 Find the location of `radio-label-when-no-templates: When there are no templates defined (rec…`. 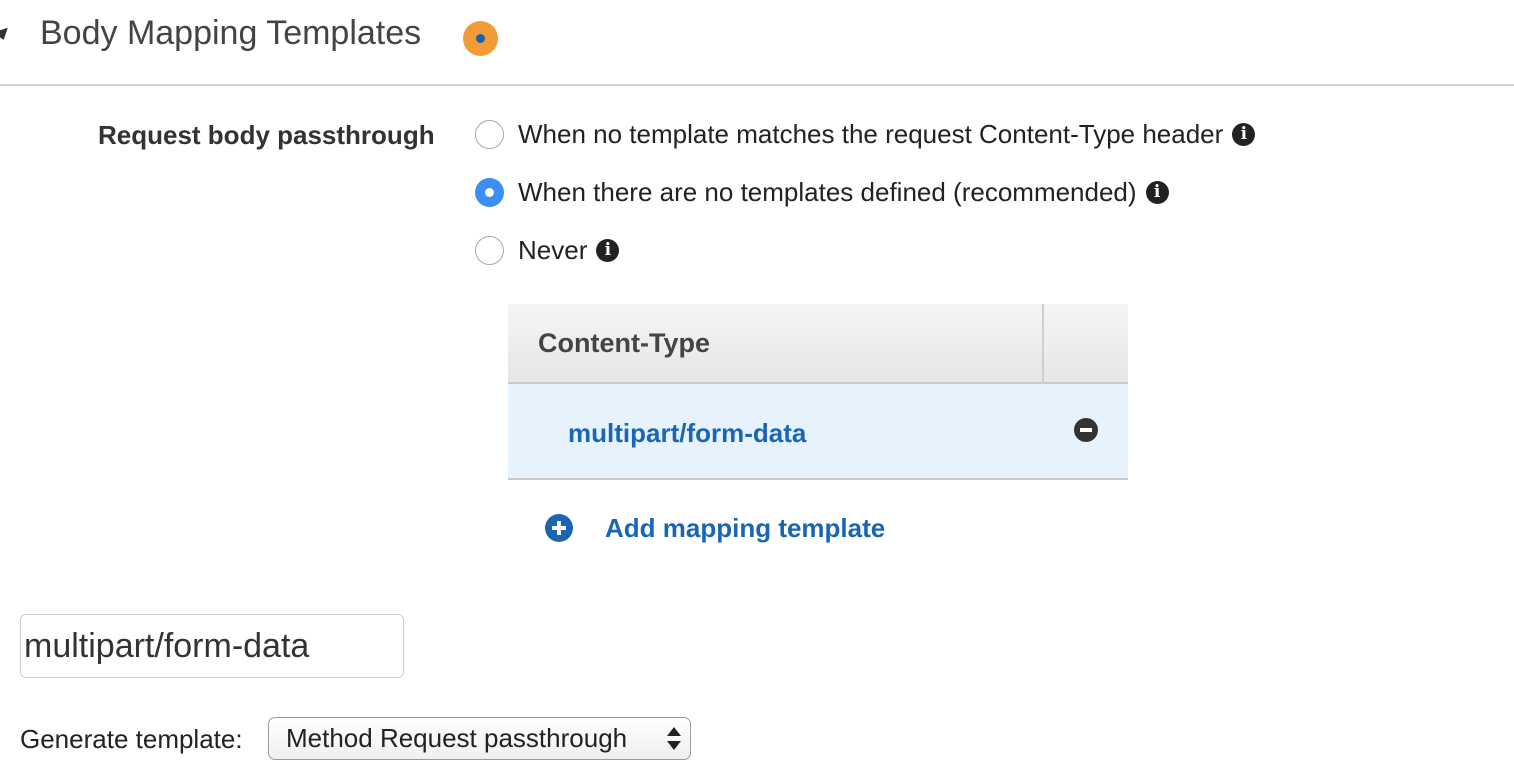

radio-label-when-no-templates: When there are no templates defined (rec… is located at coordinates (827, 191).